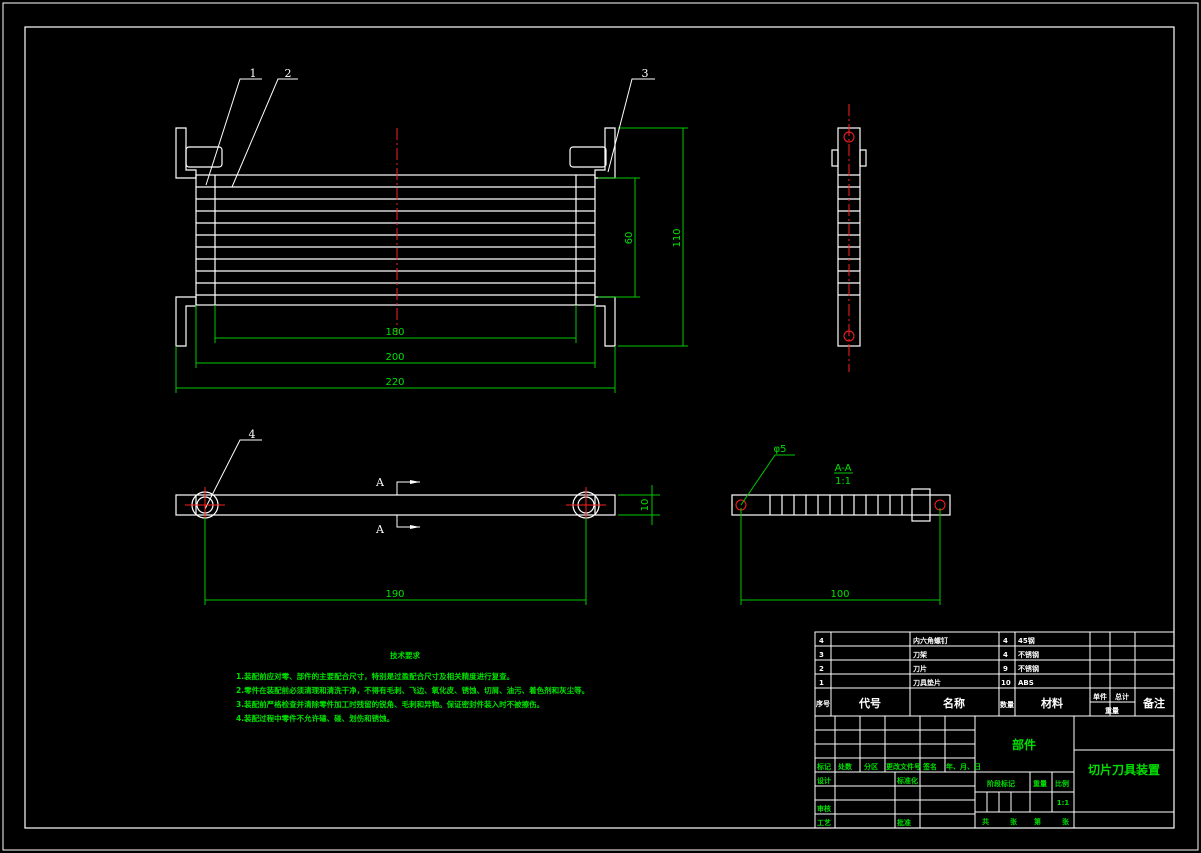 This screenshot has height=853, width=1201. I want to click on part-2-material: 不锈钢, so click(1028, 668).